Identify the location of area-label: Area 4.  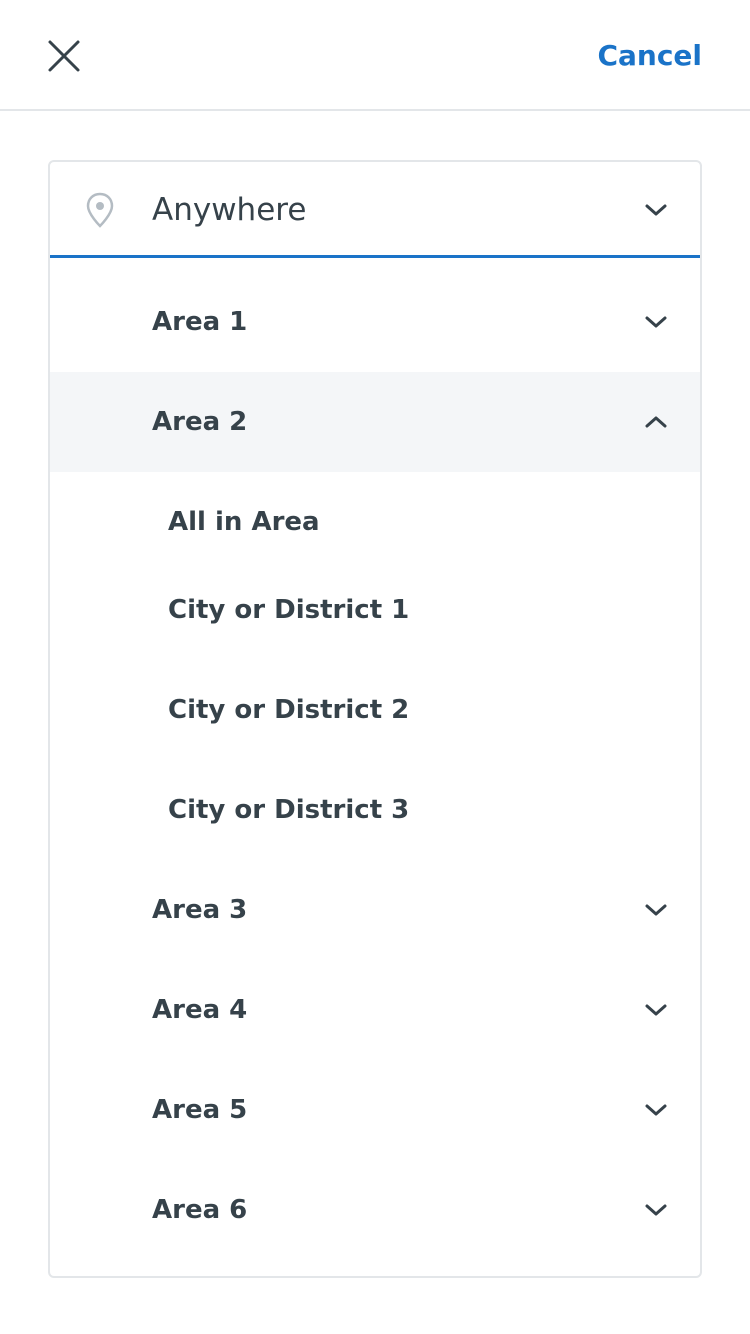
(200, 1010).